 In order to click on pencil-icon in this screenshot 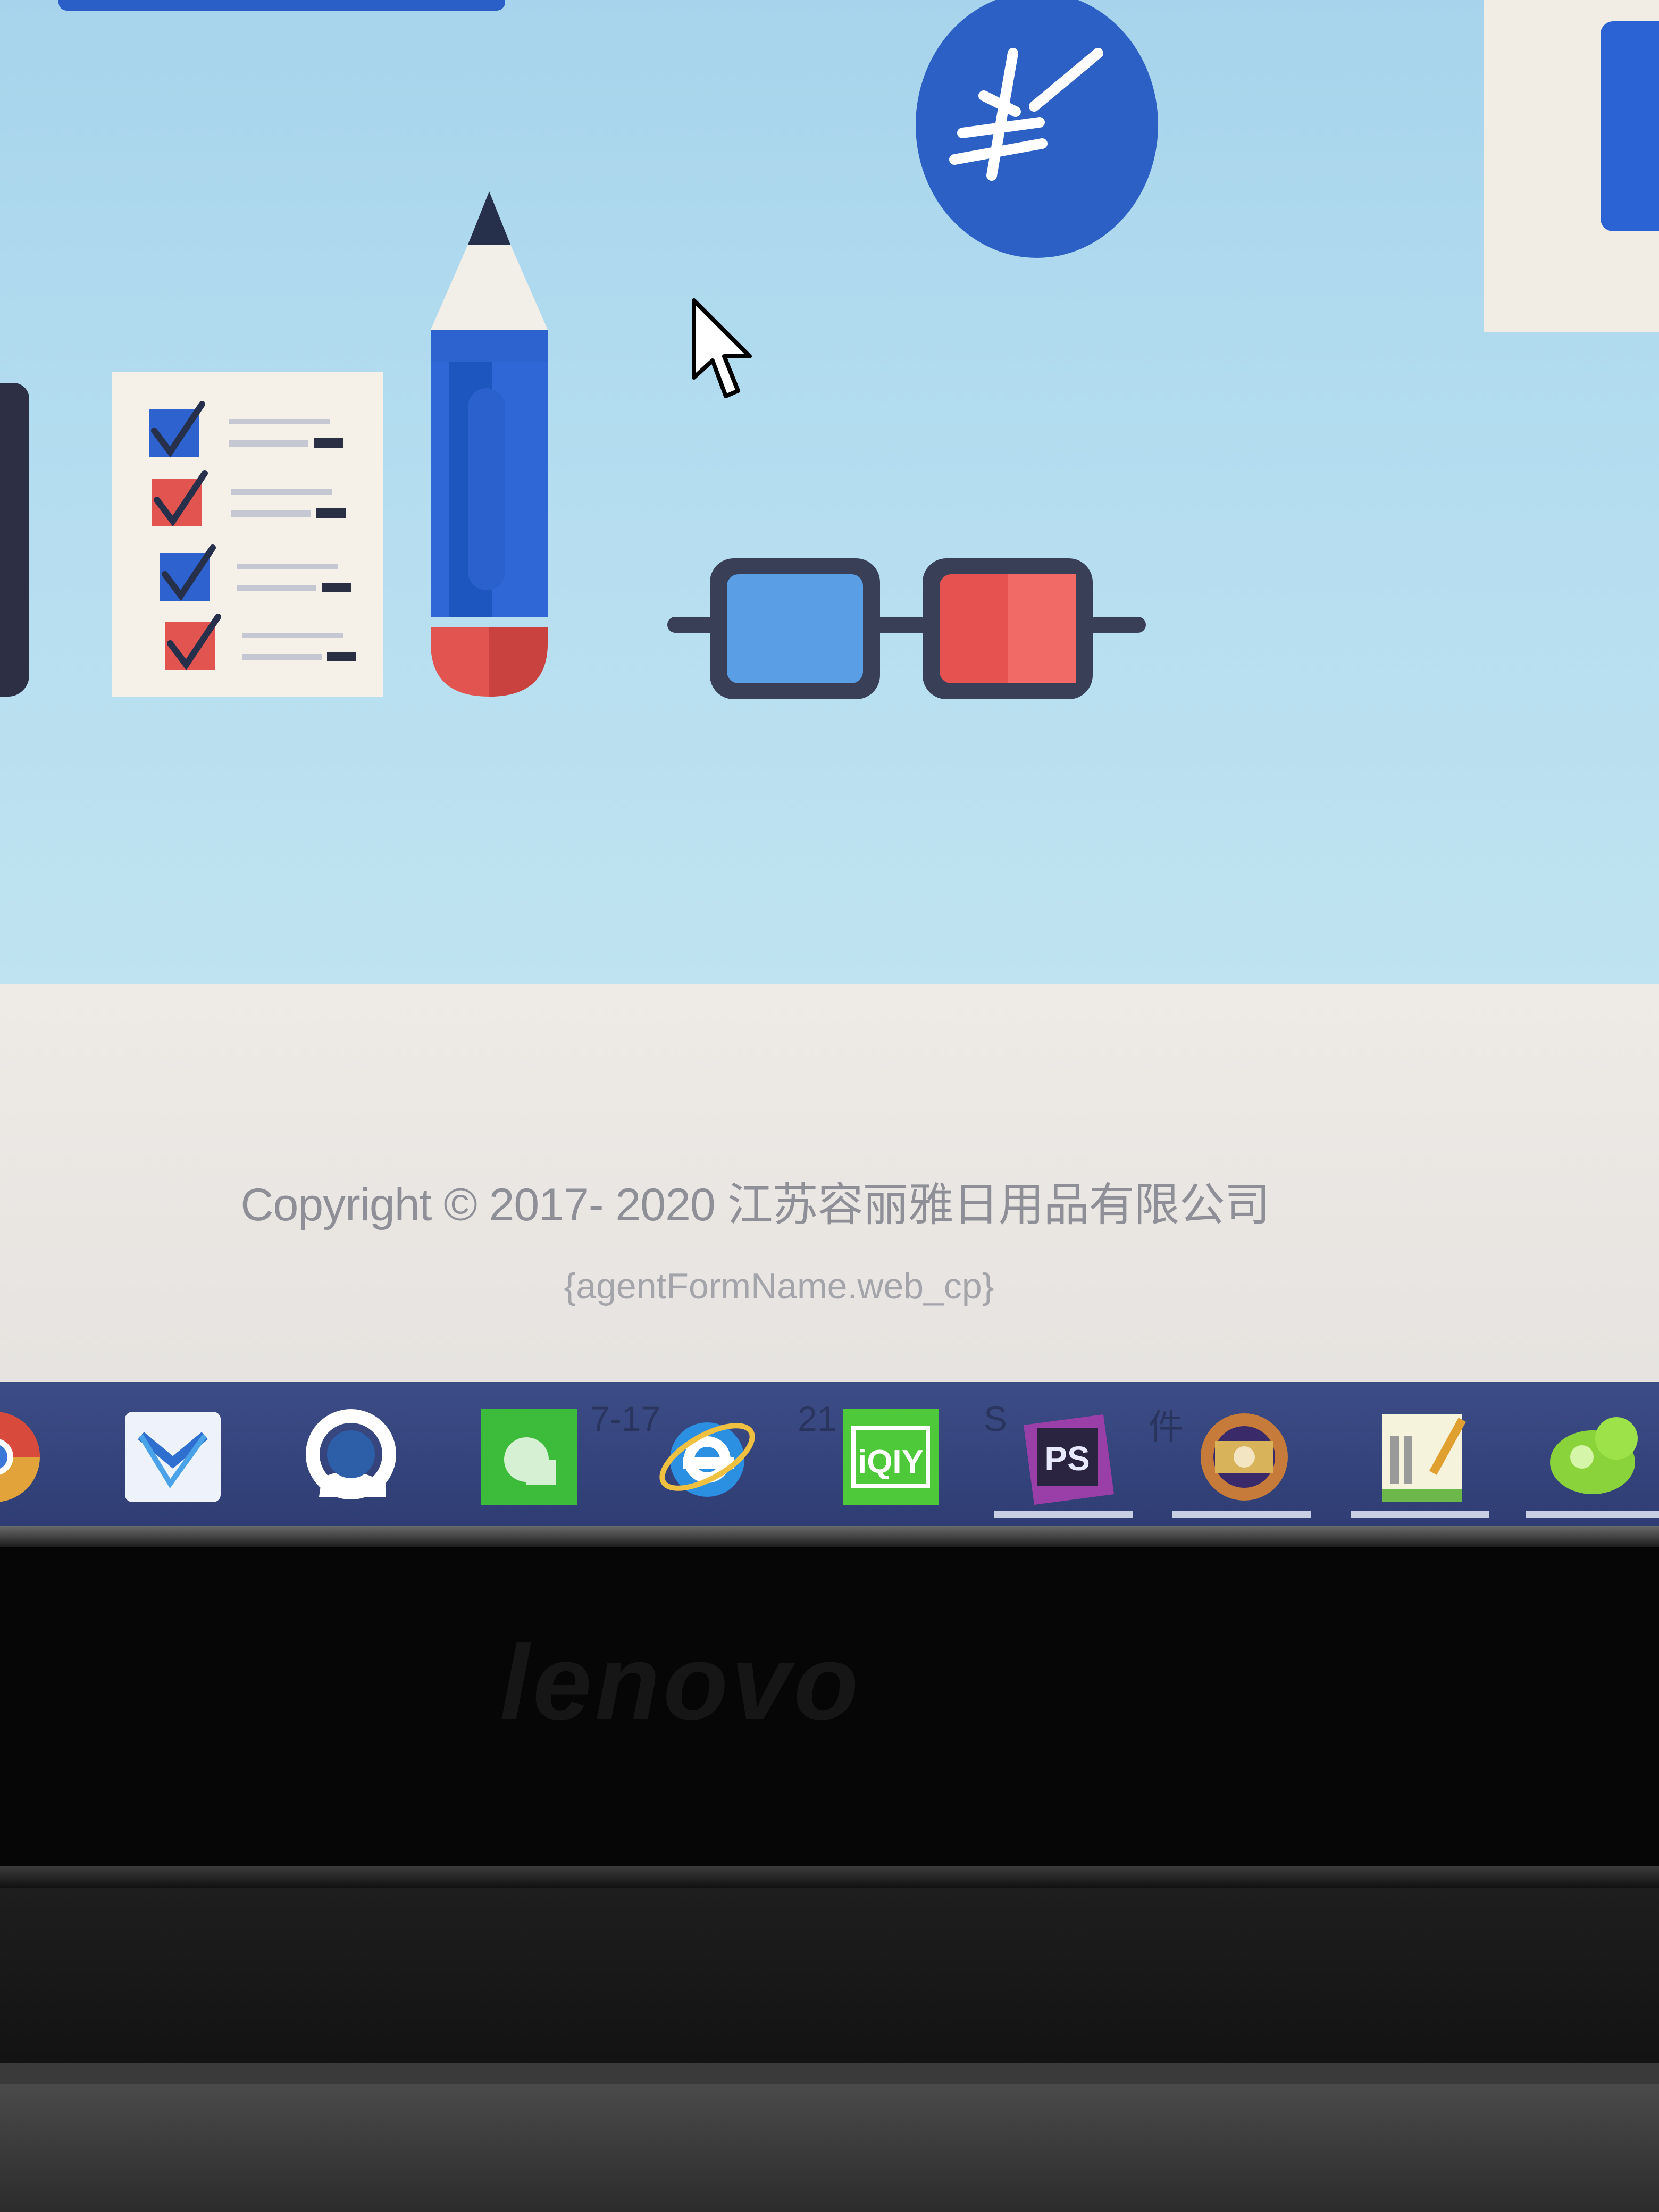, I will do `click(489, 444)`.